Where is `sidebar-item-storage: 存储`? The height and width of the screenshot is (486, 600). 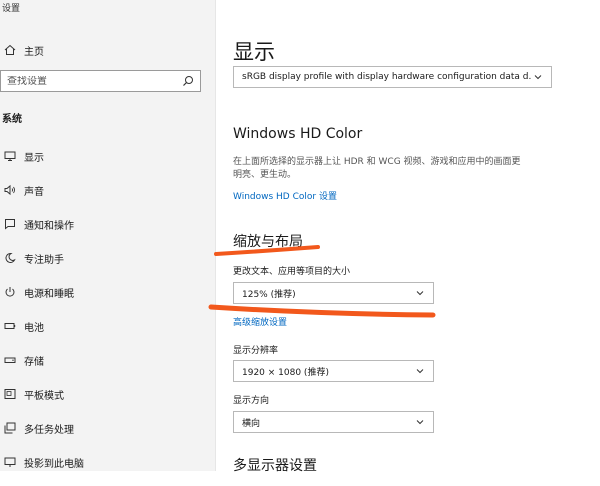 sidebar-item-storage: 存储 is located at coordinates (102, 360).